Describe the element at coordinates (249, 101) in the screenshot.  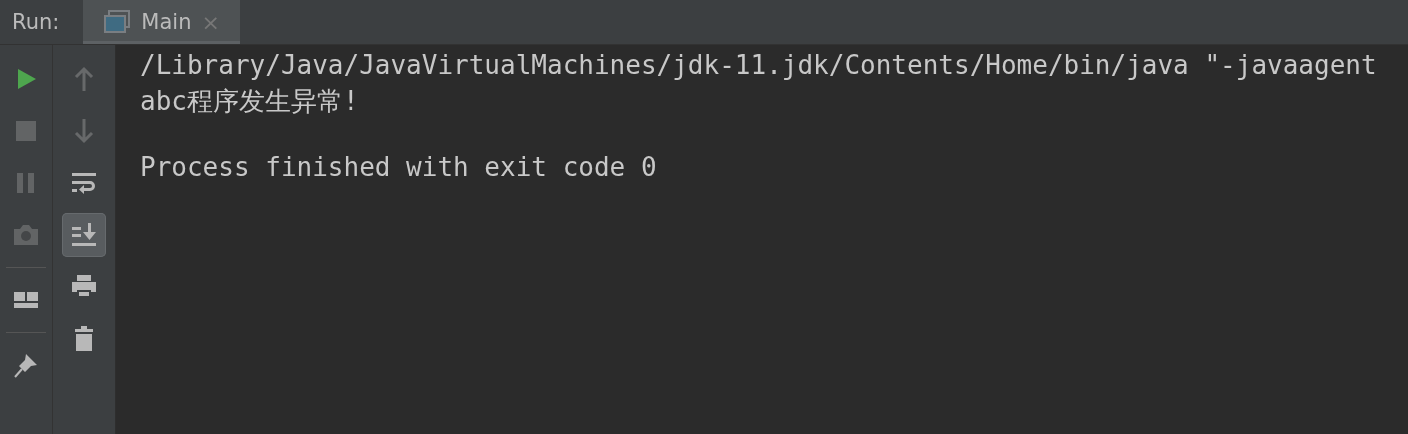
I see `console-output-line: abc程序发生异常!` at that location.